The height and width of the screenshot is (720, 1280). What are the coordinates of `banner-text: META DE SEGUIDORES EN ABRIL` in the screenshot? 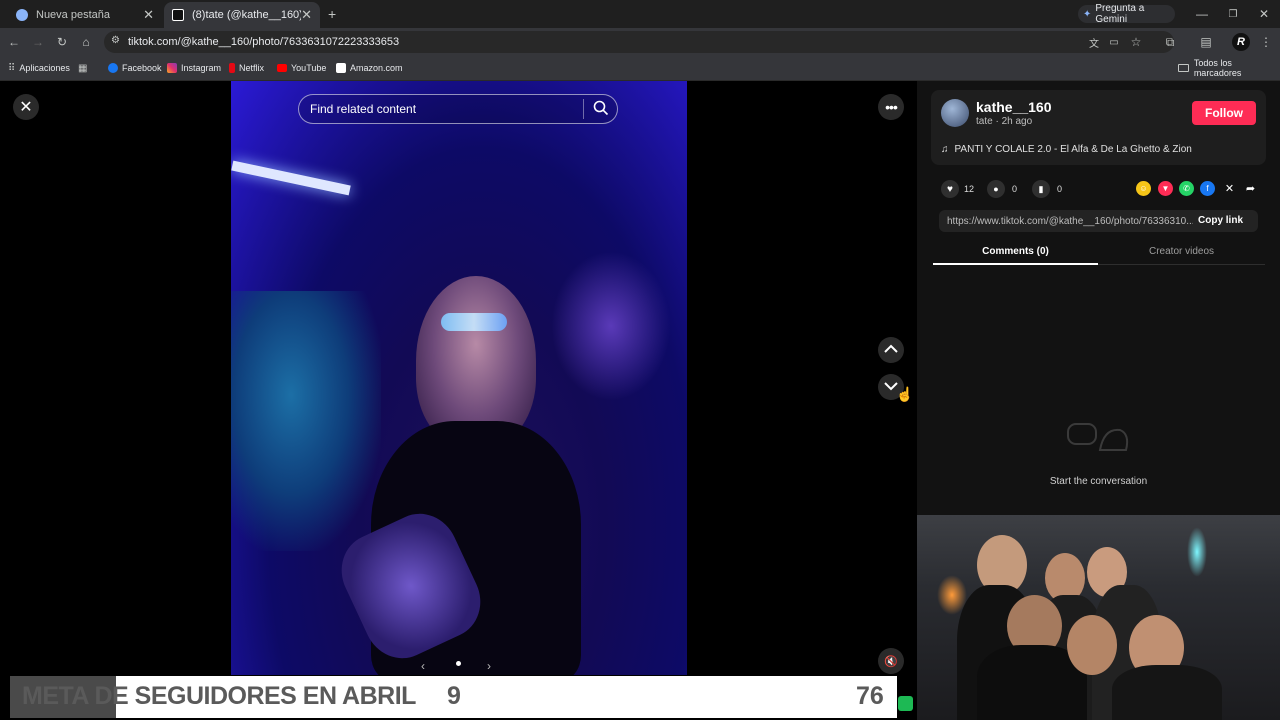 It's located at (219, 696).